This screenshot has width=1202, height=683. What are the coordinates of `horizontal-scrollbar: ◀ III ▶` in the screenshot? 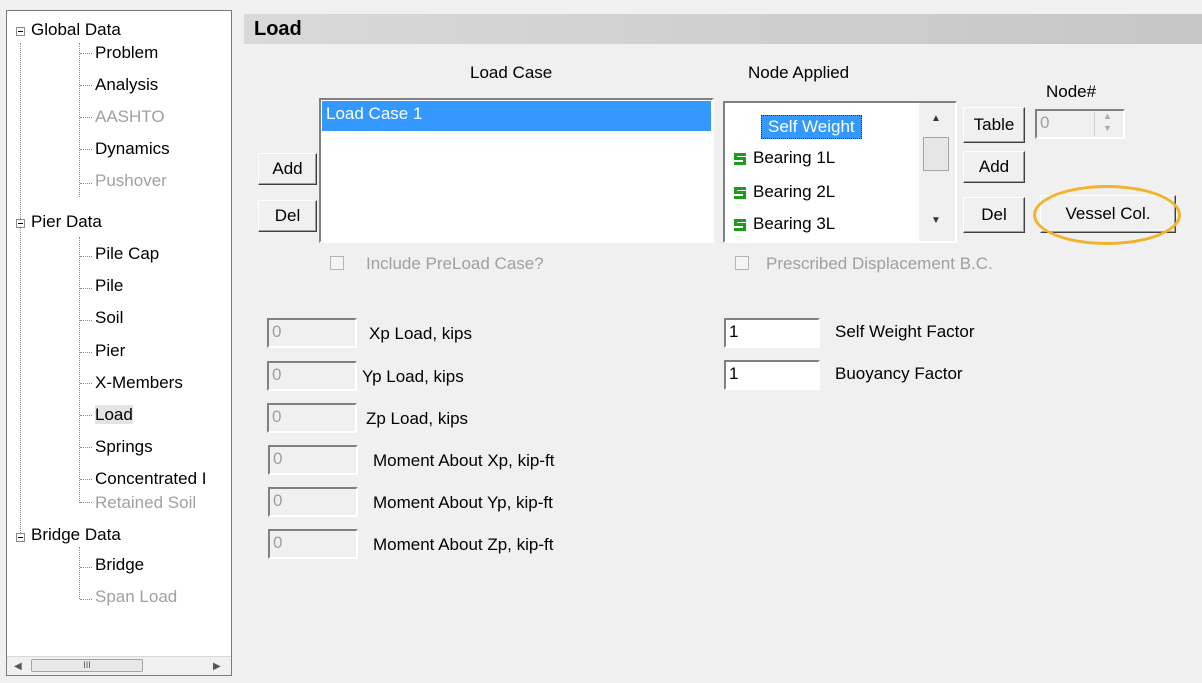 It's located at (119, 665).